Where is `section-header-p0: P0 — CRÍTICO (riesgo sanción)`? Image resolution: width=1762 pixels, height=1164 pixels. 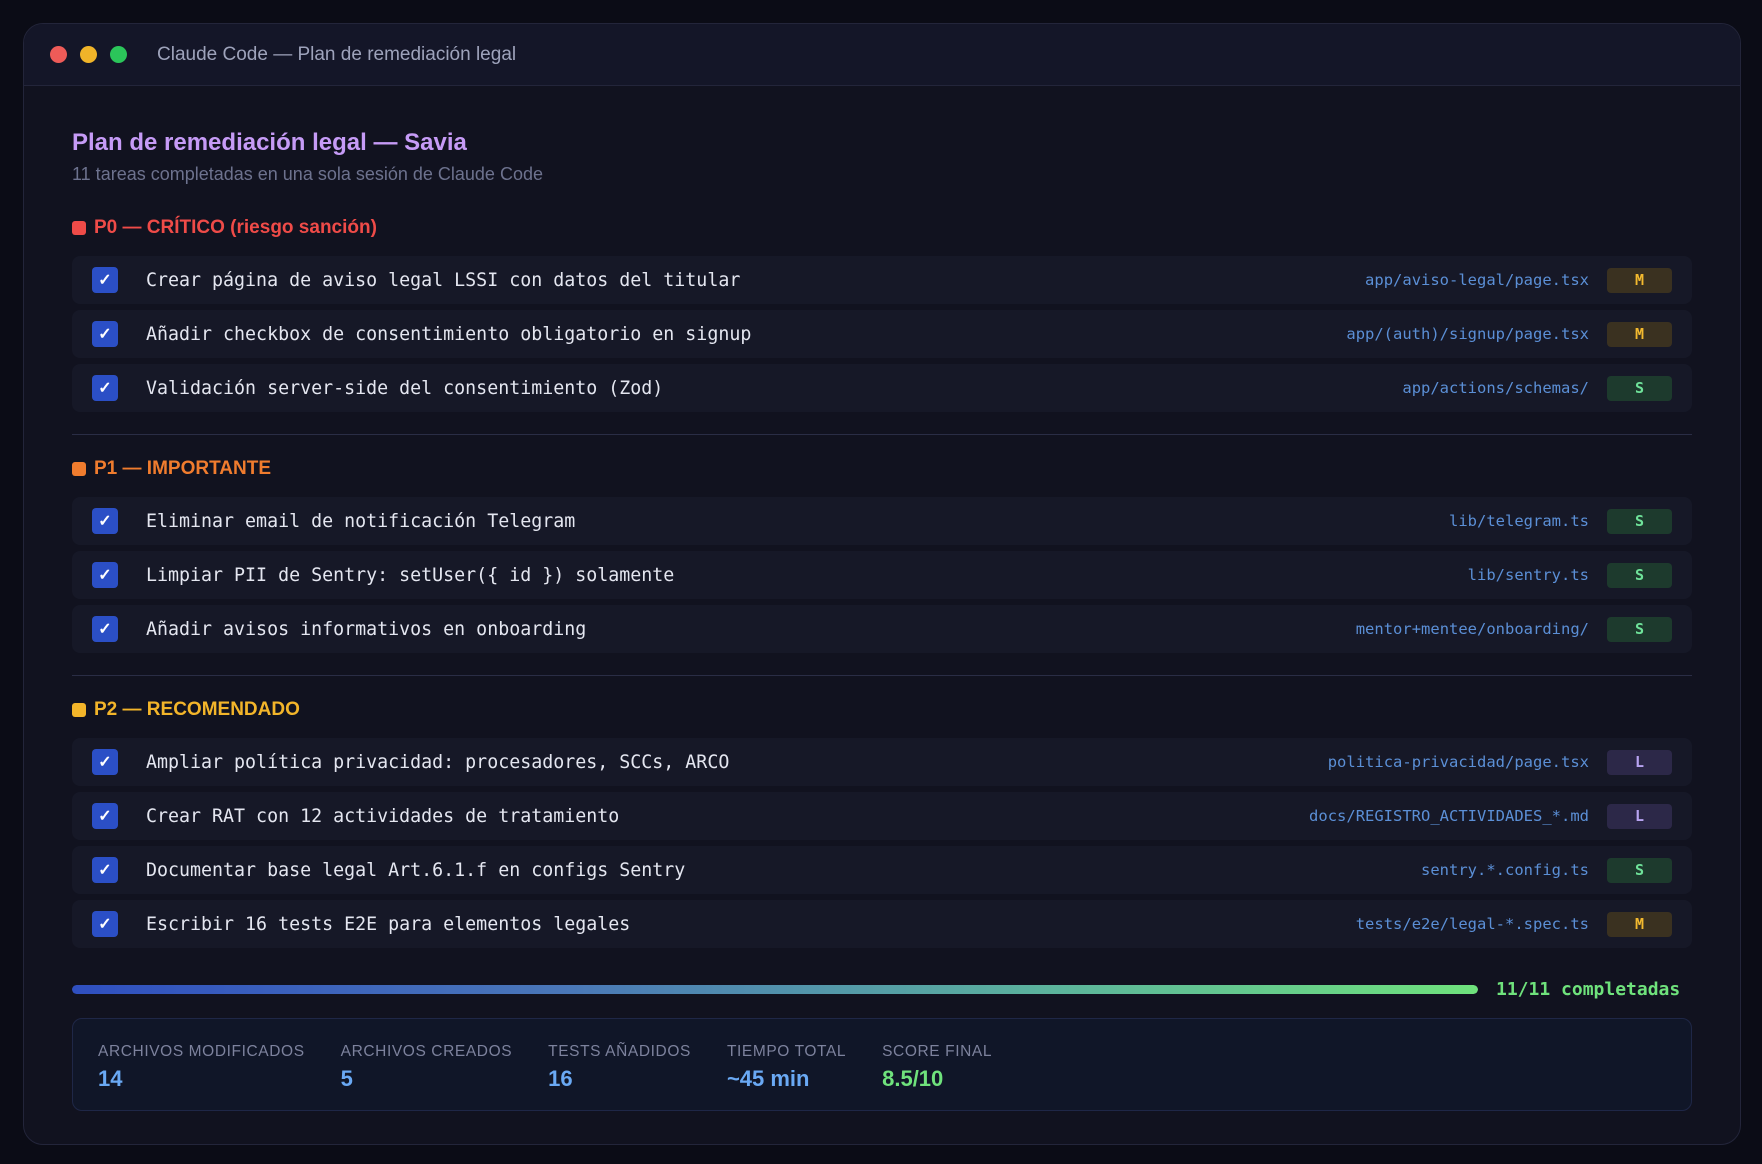
section-header-p0: P0 — CRÍTICO (riesgo sanción) is located at coordinates (882, 228).